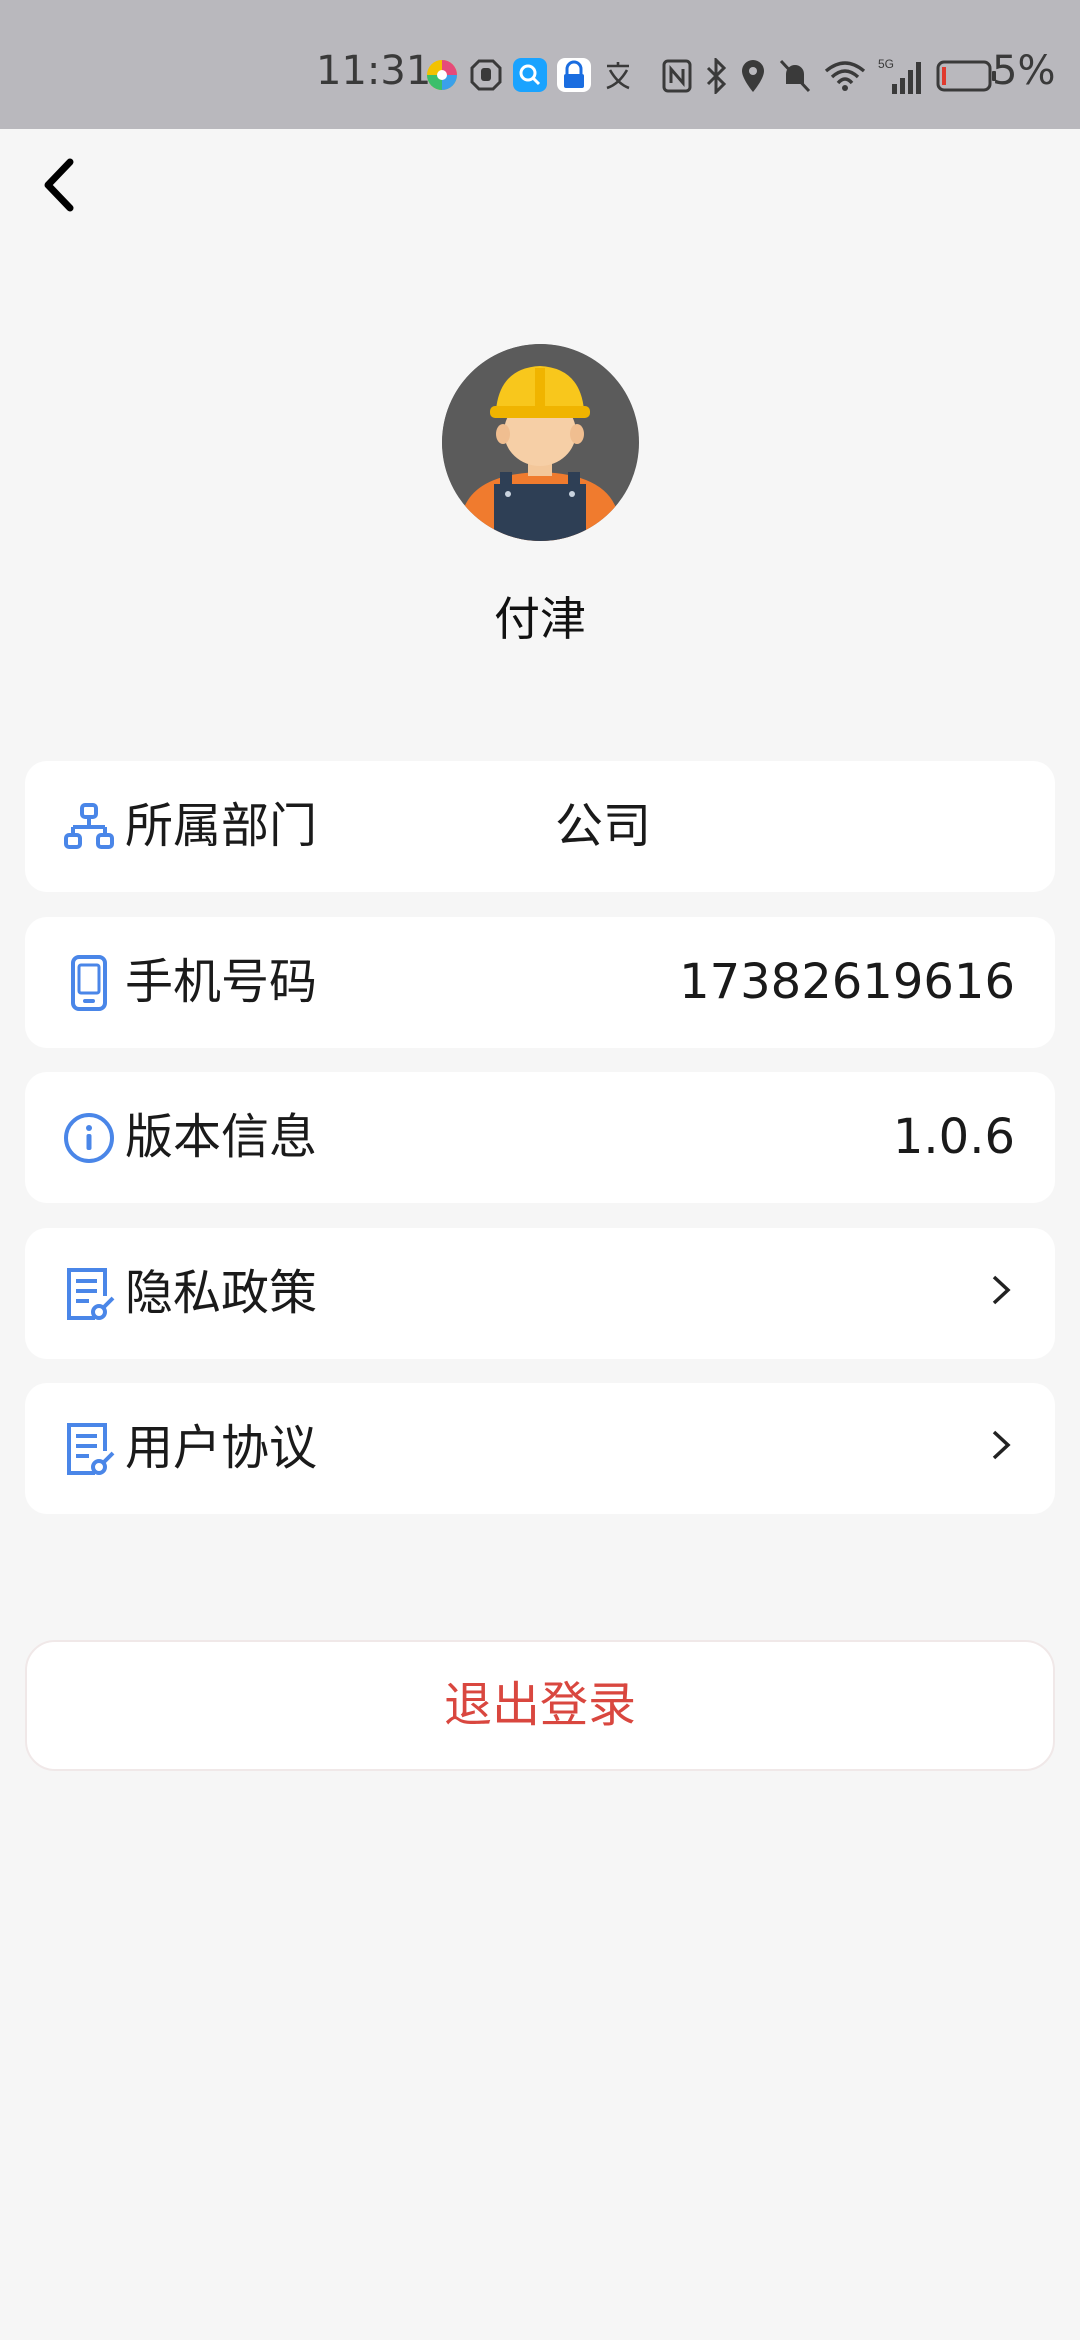  Describe the element at coordinates (540, 1448) in the screenshot. I see `user-agreement-row: 用户协议` at that location.